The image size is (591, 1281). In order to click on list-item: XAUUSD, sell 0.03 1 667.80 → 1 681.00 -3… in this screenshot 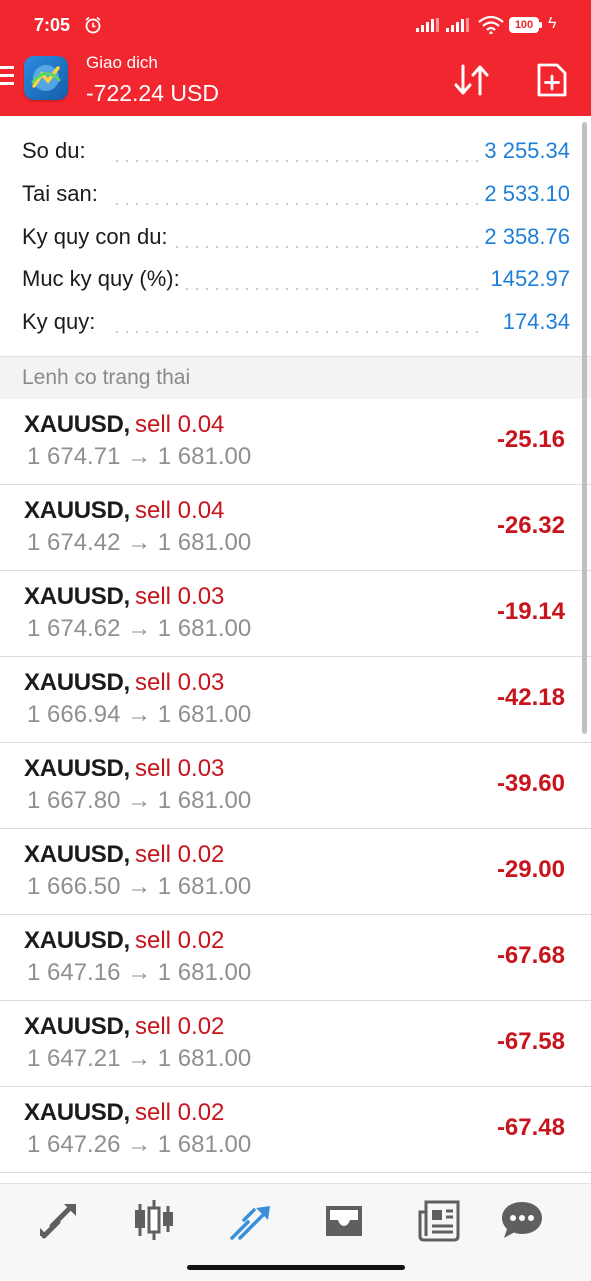, I will do `click(295, 786)`.